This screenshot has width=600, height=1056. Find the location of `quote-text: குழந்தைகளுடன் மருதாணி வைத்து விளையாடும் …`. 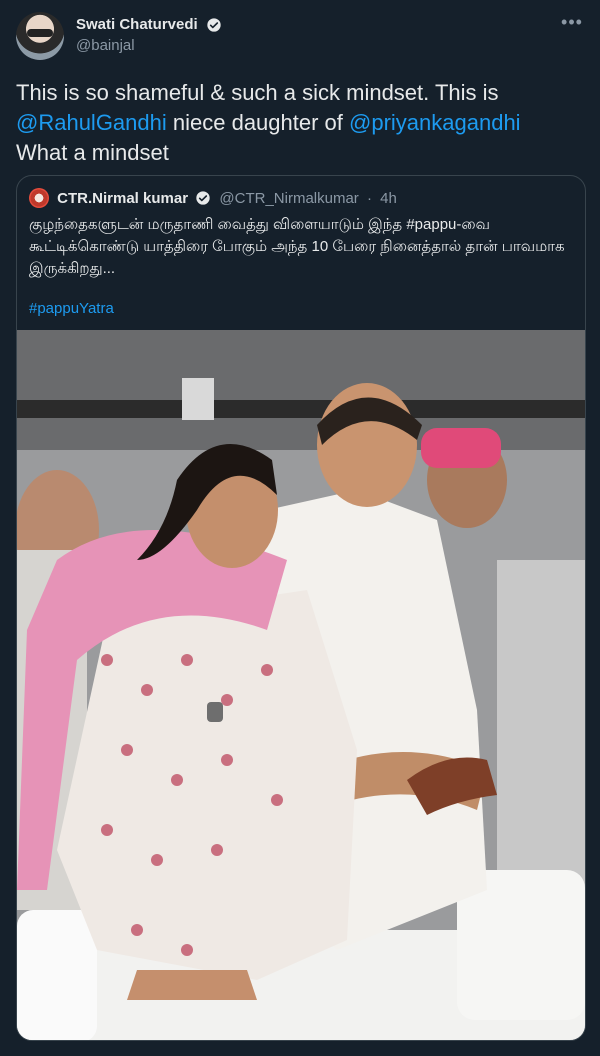

quote-text: குழந்தைகளுடன் மருதாணி வைத்து விளையாடும் … is located at coordinates (297, 246).